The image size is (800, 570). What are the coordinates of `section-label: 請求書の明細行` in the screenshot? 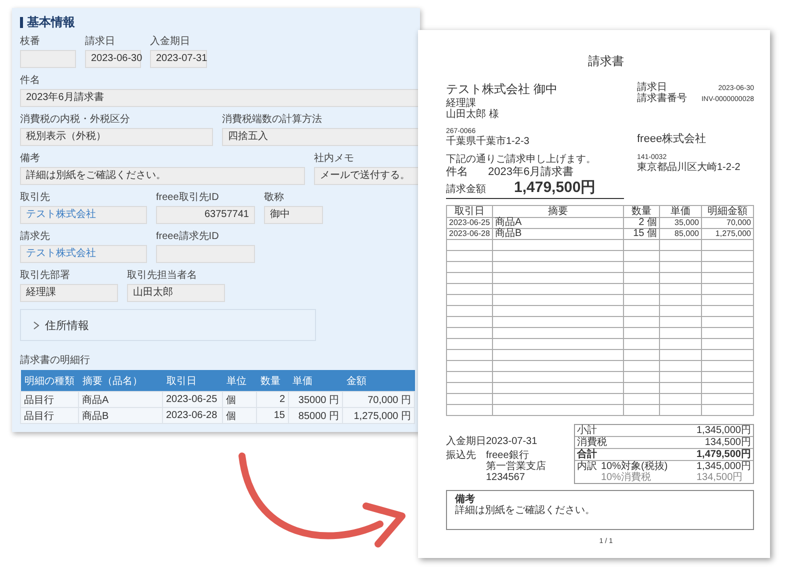 It's located at (55, 361).